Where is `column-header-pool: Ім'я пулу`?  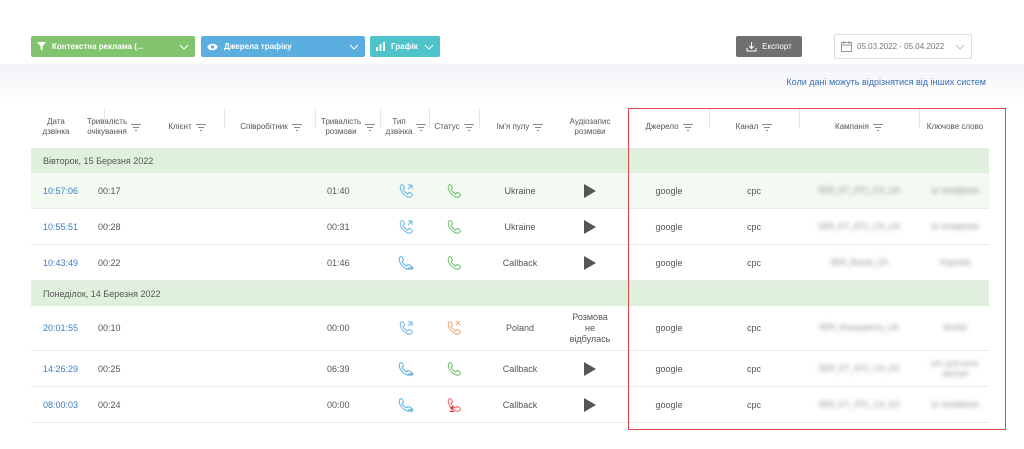
column-header-pool: Ім'я пулу is located at coordinates (520, 127).